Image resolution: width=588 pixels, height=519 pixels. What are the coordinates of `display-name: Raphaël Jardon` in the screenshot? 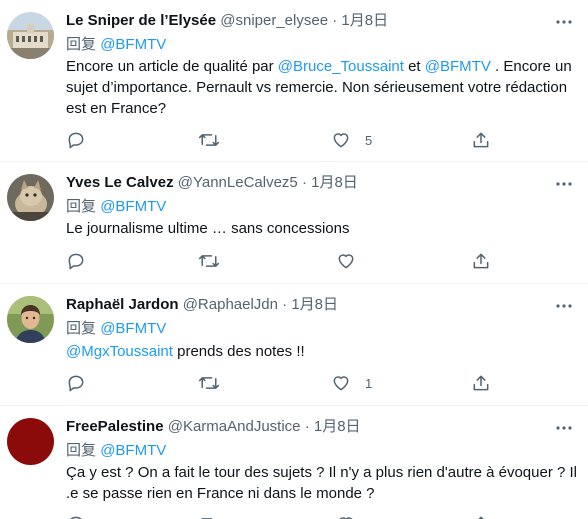 It's located at (122, 304).